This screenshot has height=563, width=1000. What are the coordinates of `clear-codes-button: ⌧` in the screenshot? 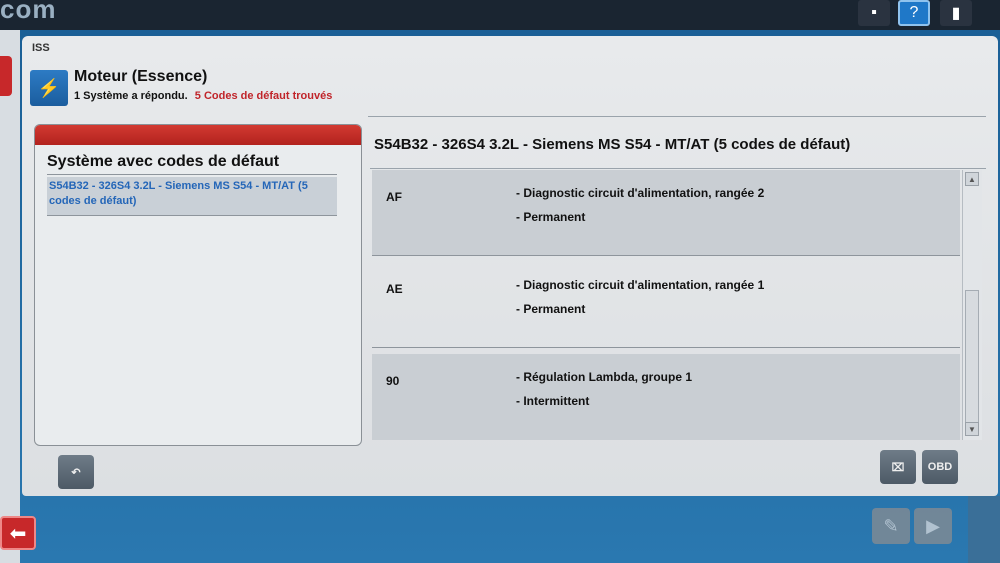 It's located at (898, 467).